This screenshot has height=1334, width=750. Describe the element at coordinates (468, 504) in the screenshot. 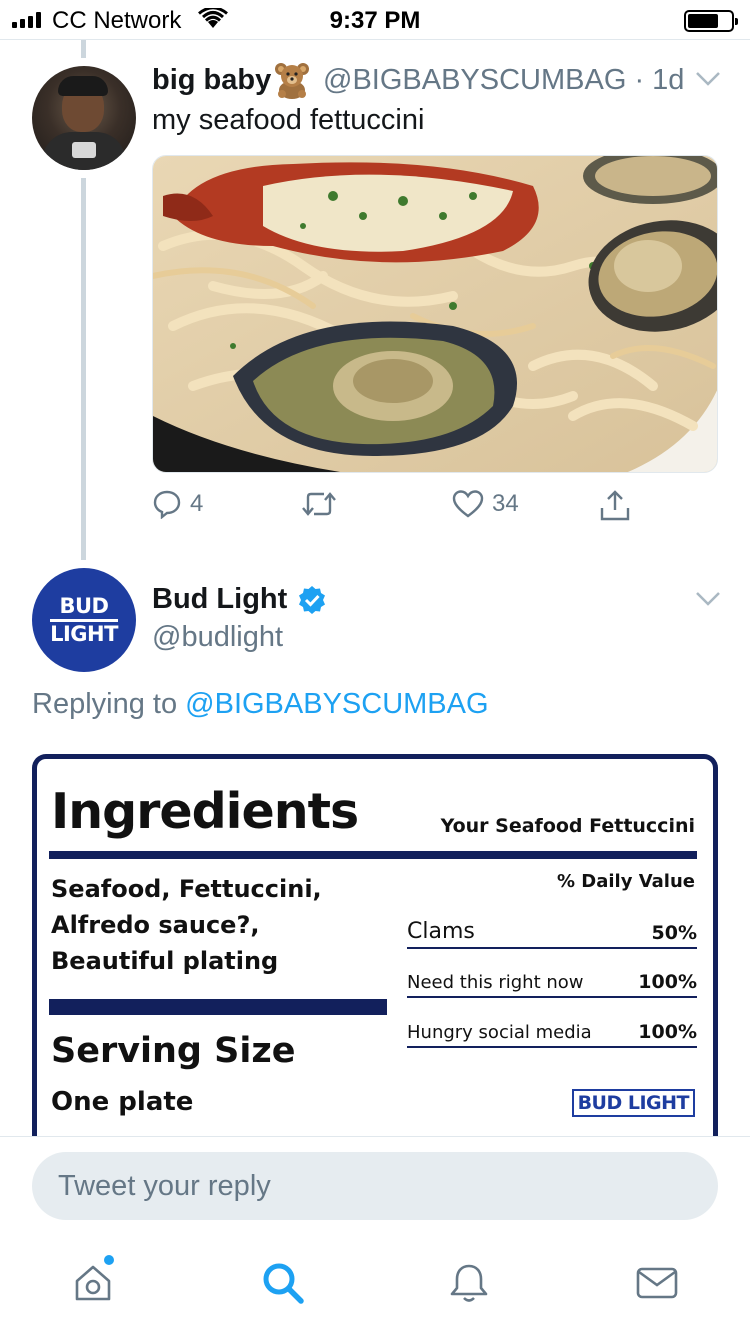

I see `heart-icon` at that location.